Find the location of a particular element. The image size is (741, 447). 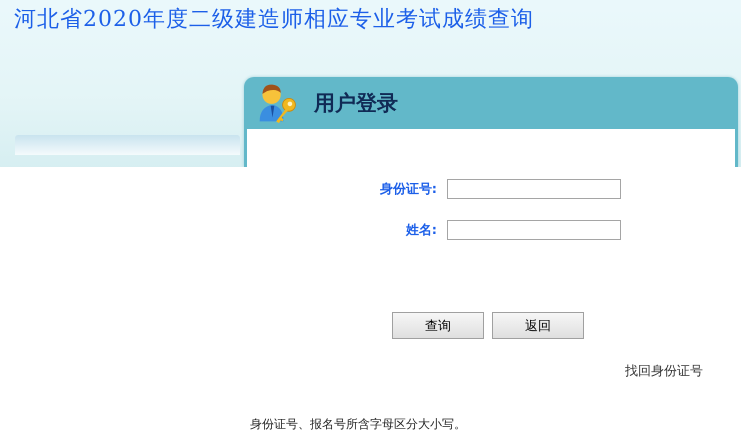

field-label: 身份证号: is located at coordinates (407, 189).